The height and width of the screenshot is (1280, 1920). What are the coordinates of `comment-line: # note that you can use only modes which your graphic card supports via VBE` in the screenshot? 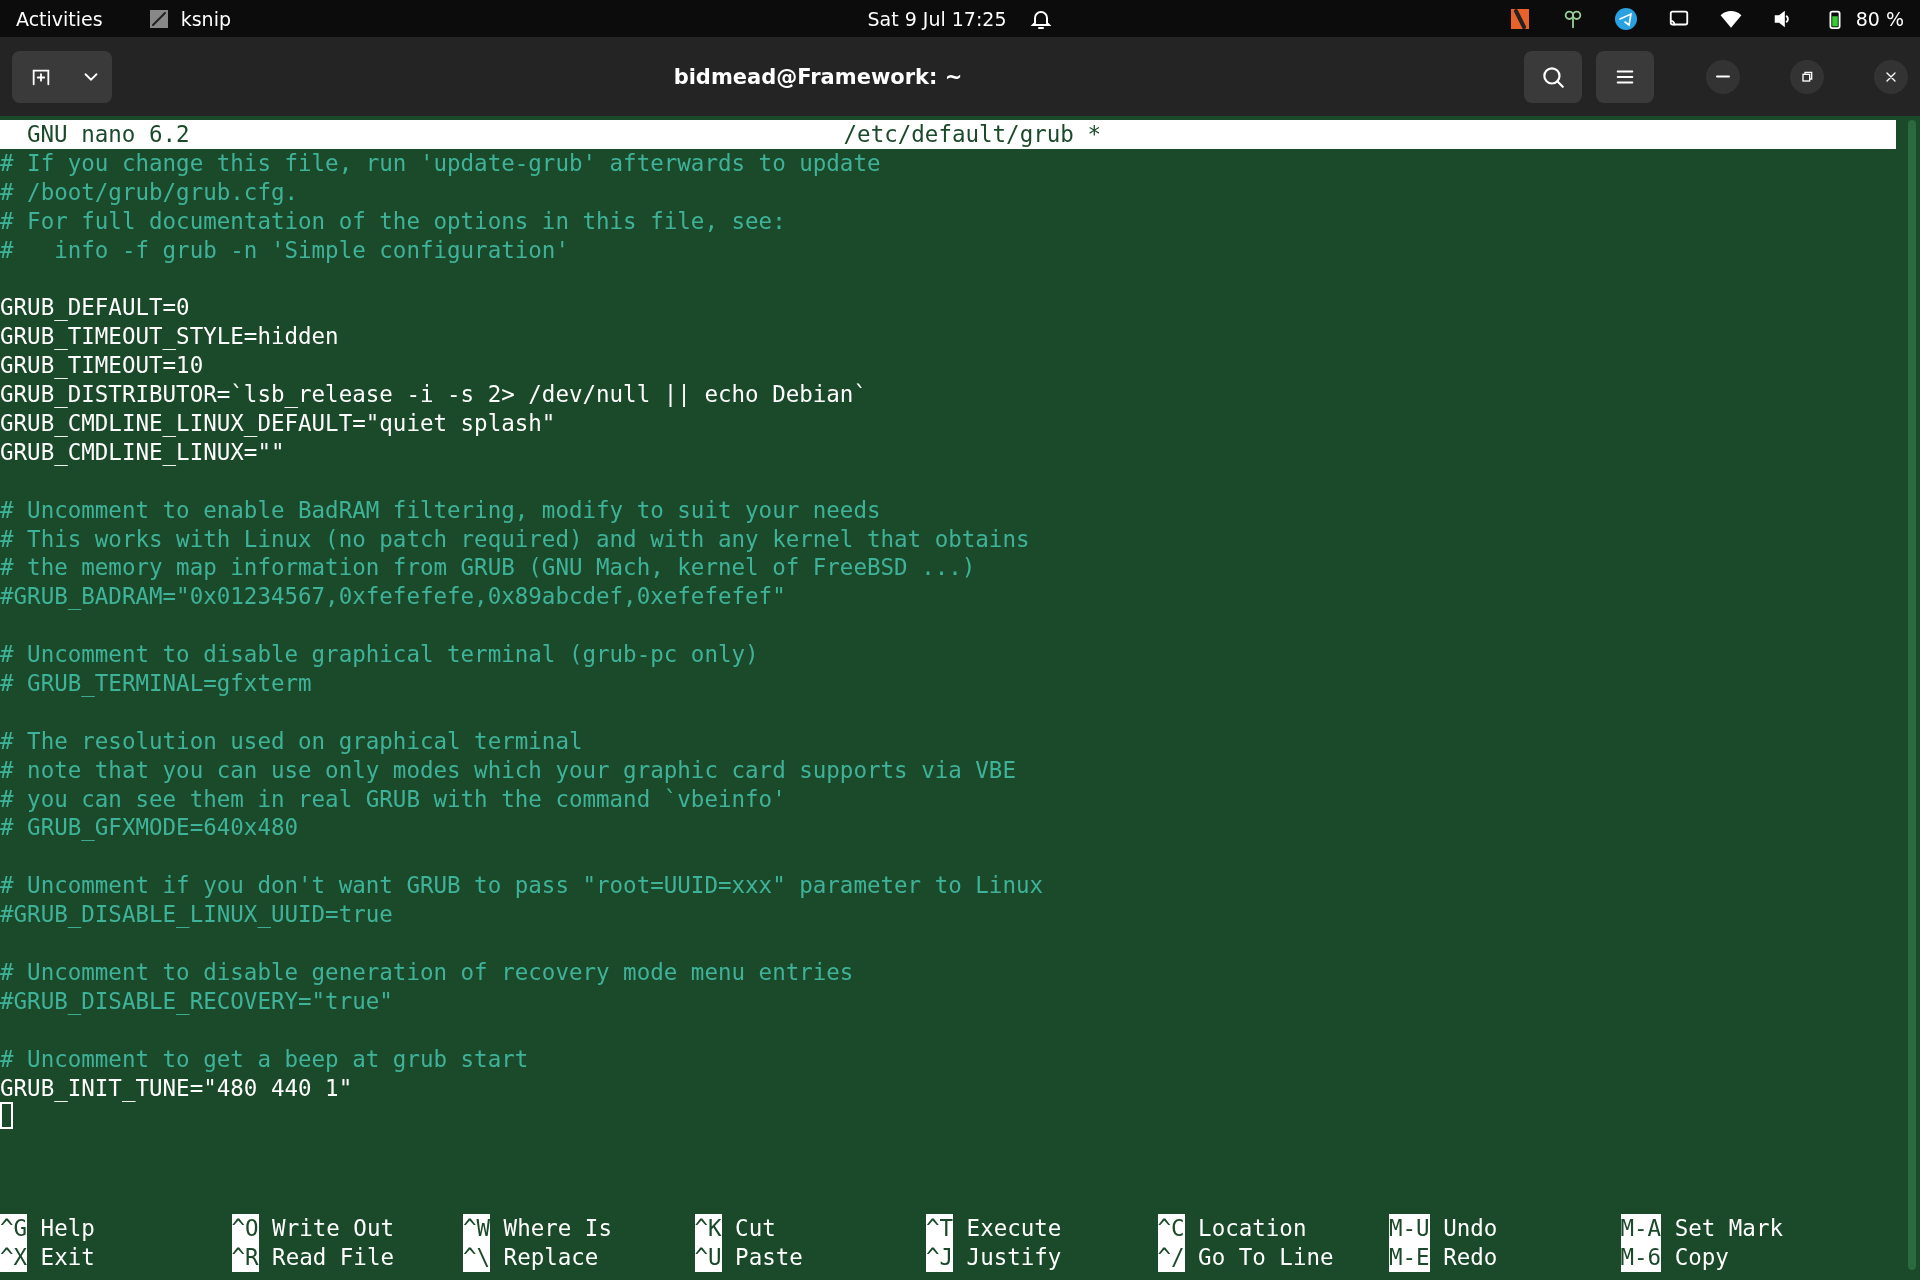 It's located at (508, 770).